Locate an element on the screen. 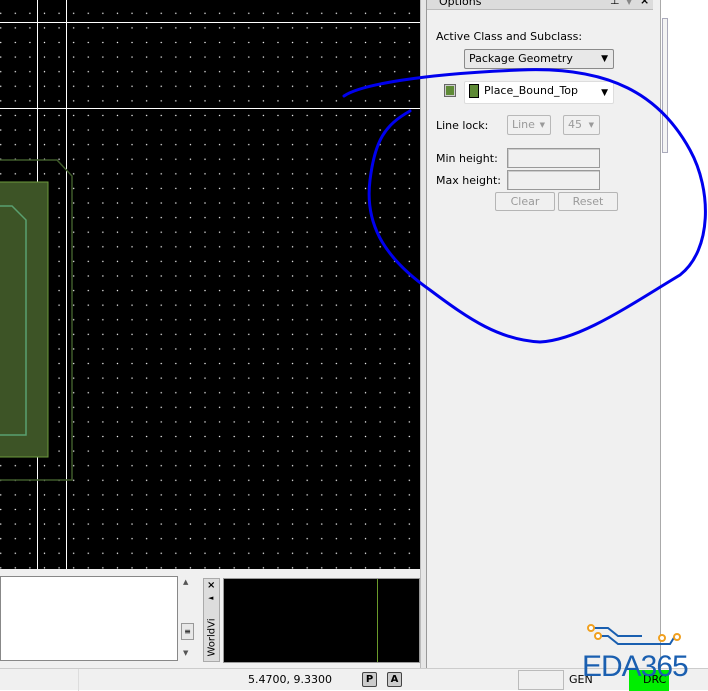  worldview-tab: × ◄ WorldVi is located at coordinates (211, 620).